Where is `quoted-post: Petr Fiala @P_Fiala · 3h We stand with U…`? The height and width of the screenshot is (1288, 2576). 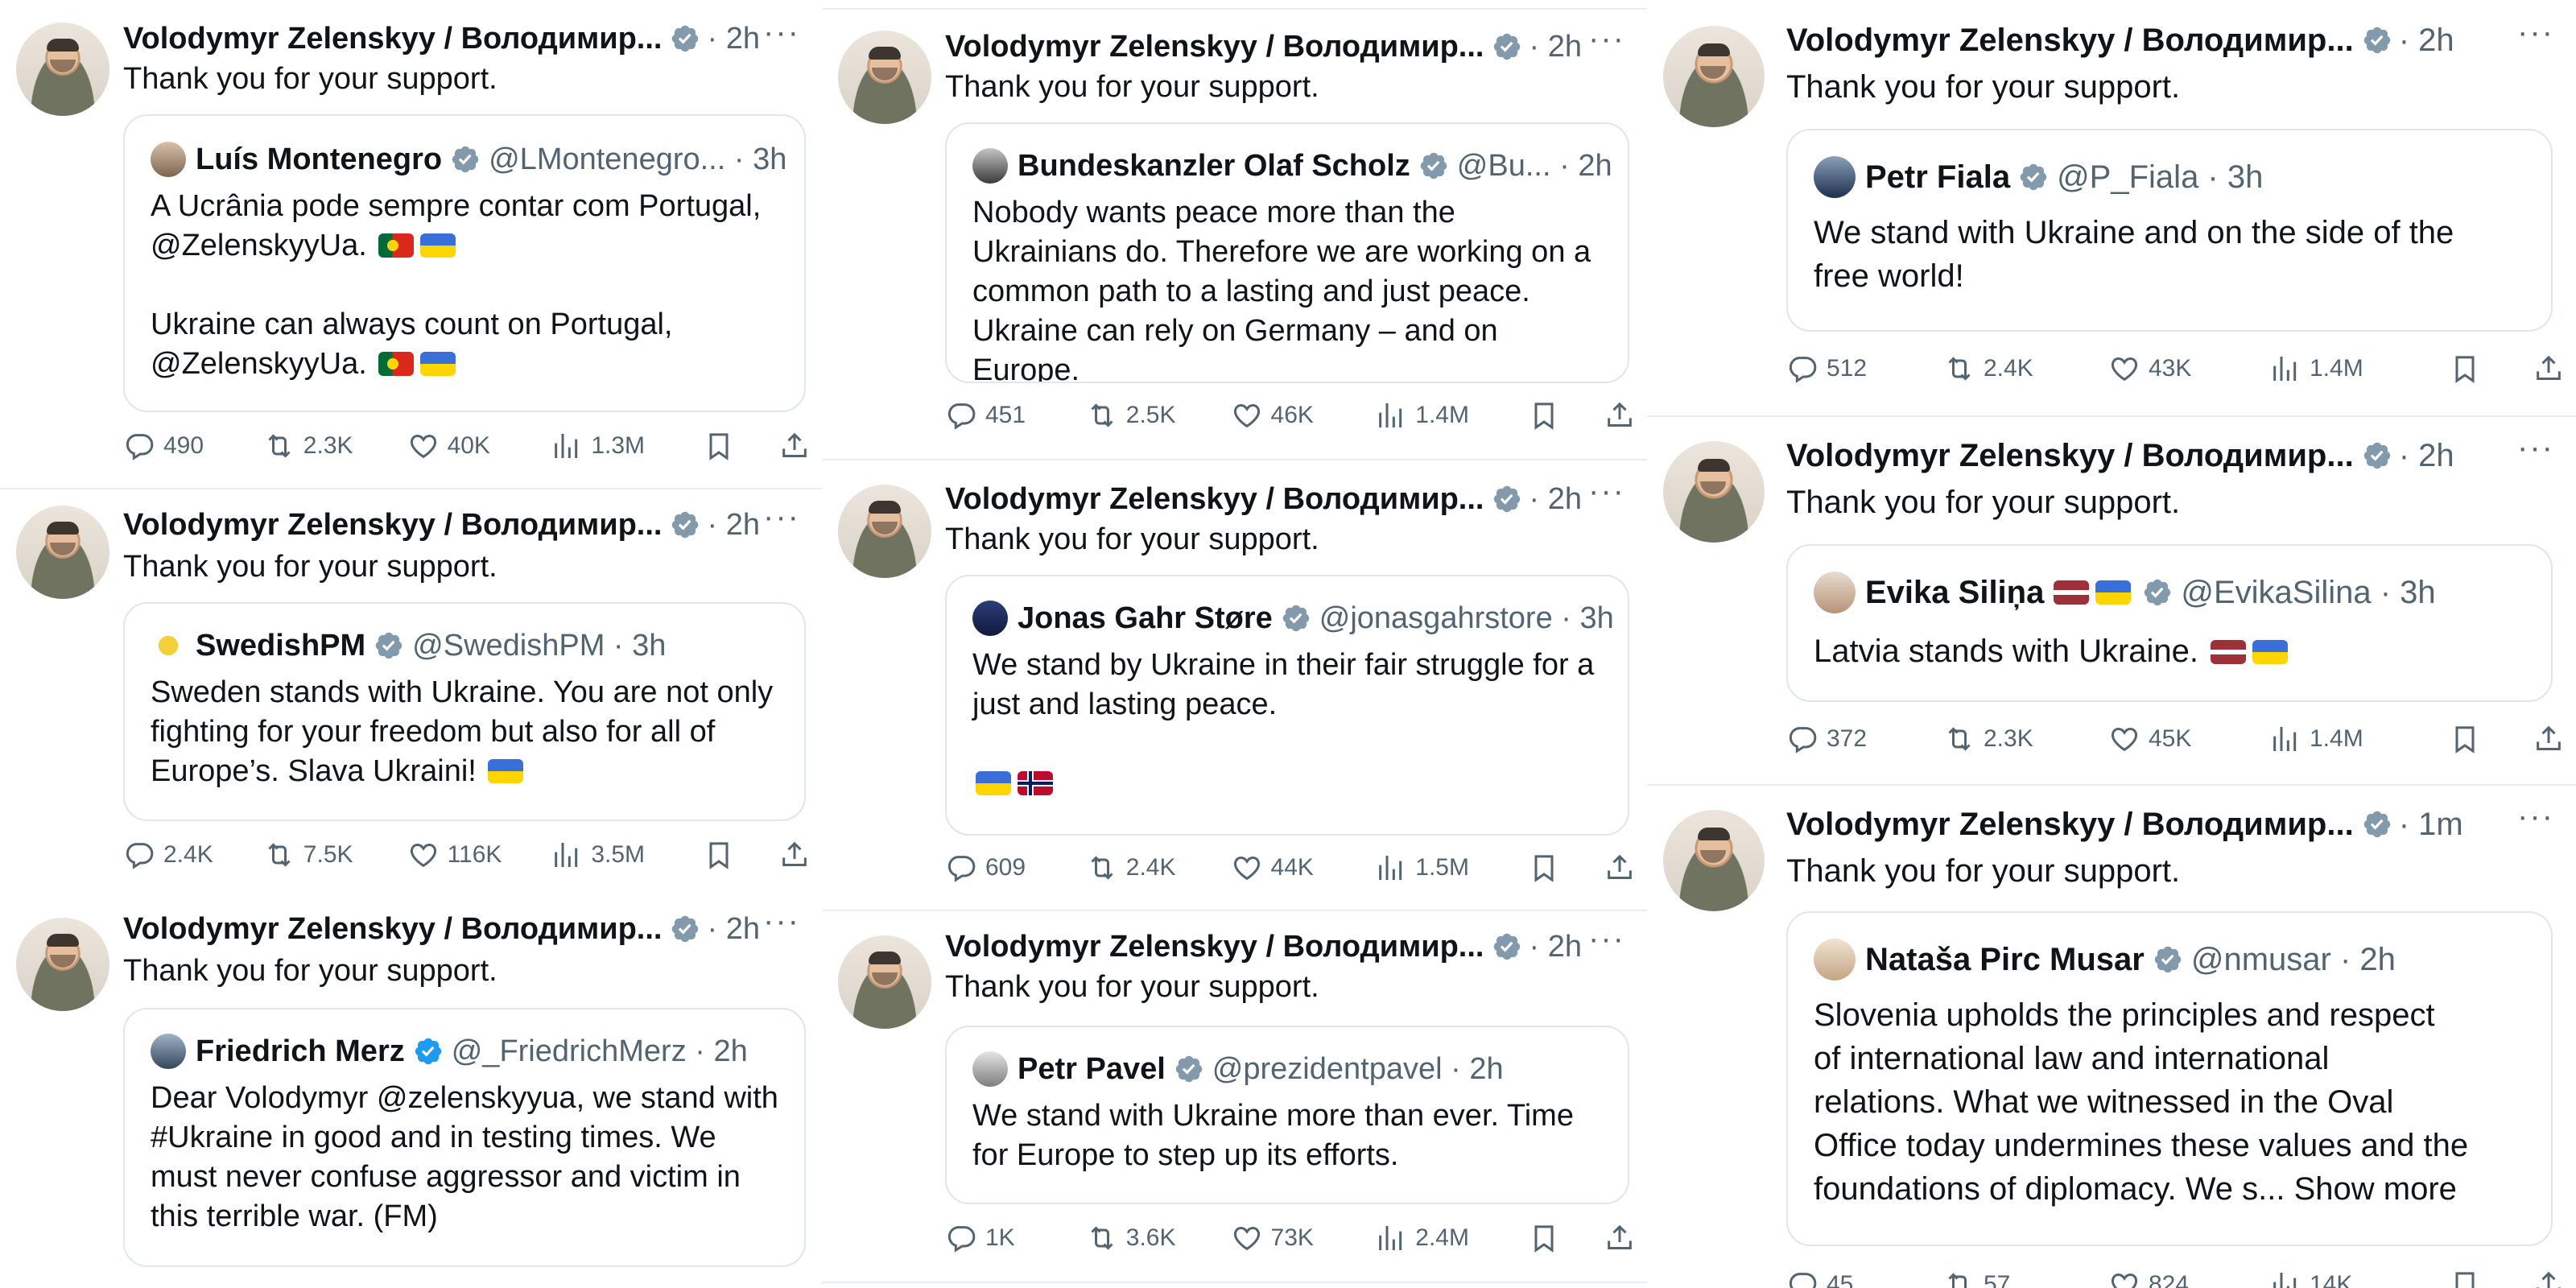
quoted-post: Petr Fiala @P_Fiala · 3h We stand with U… is located at coordinates (2169, 231).